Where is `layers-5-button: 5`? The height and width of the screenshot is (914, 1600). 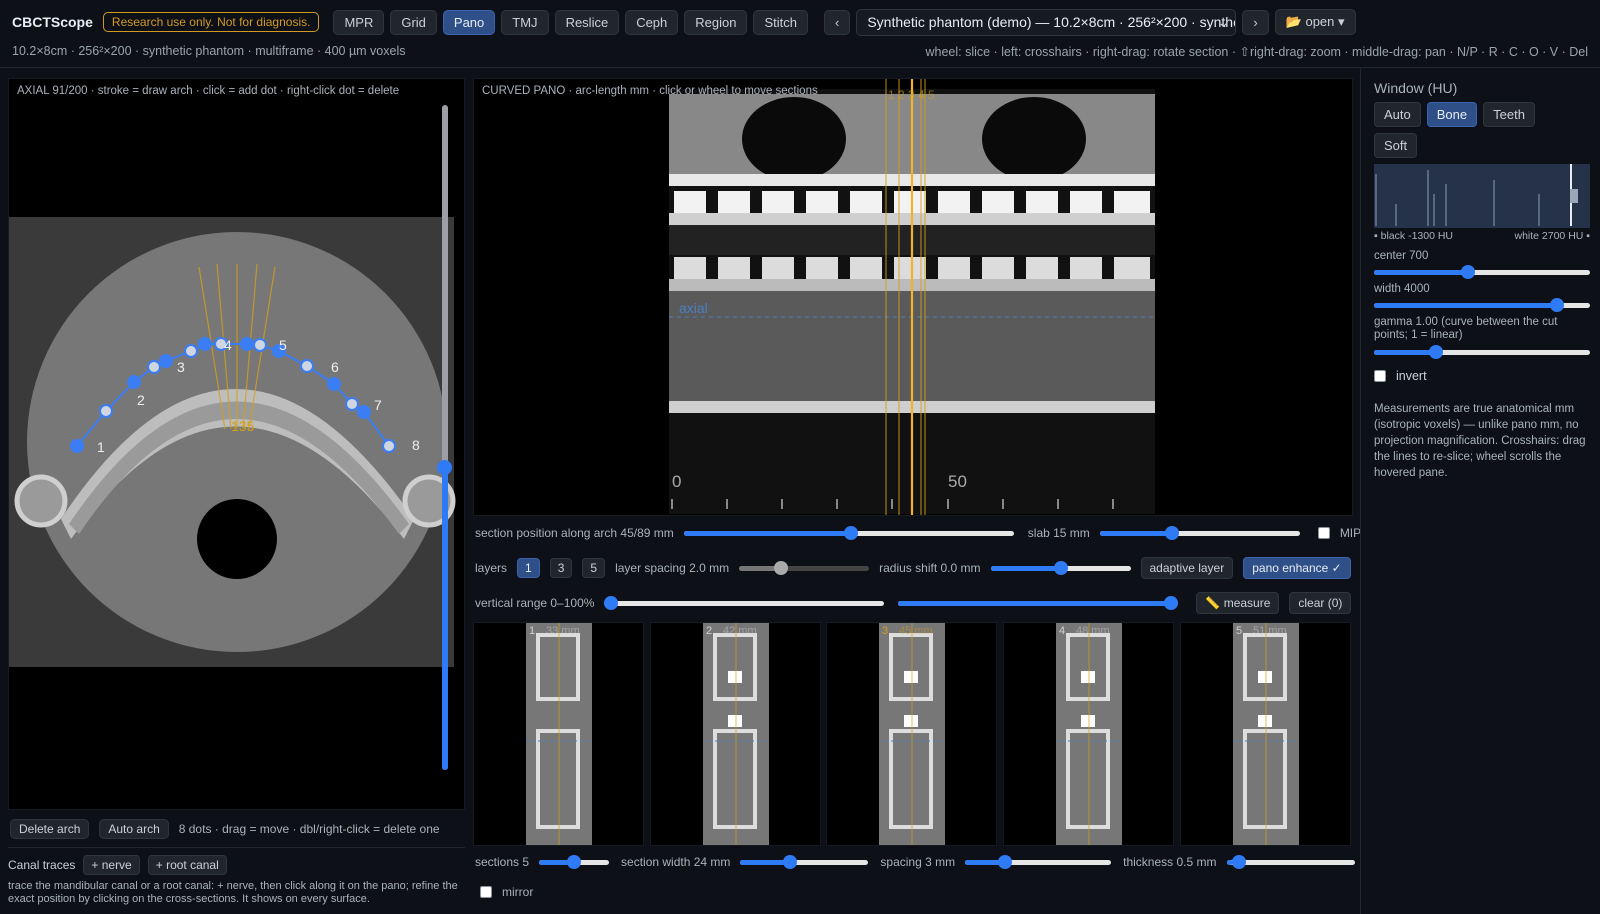
layers-5-button: 5 is located at coordinates (594, 568).